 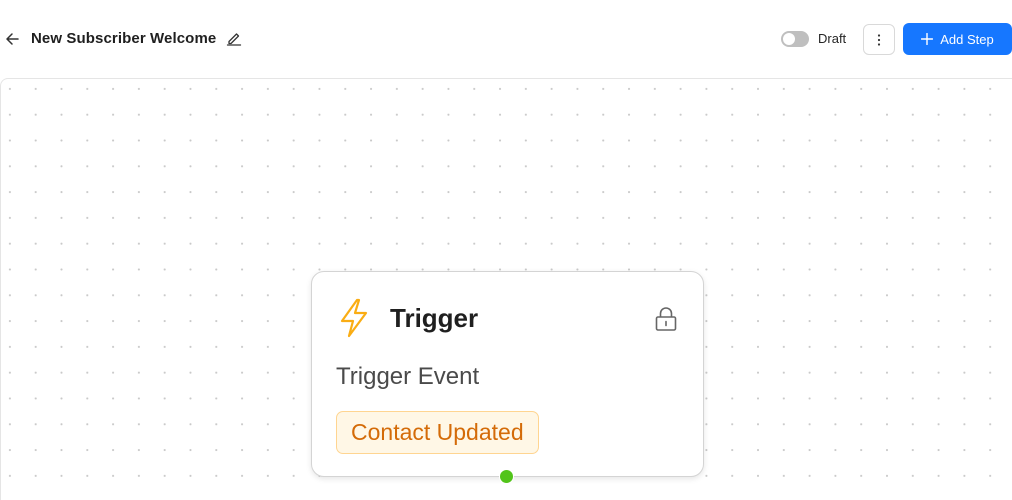 I want to click on edit-title-button, so click(x=234, y=38).